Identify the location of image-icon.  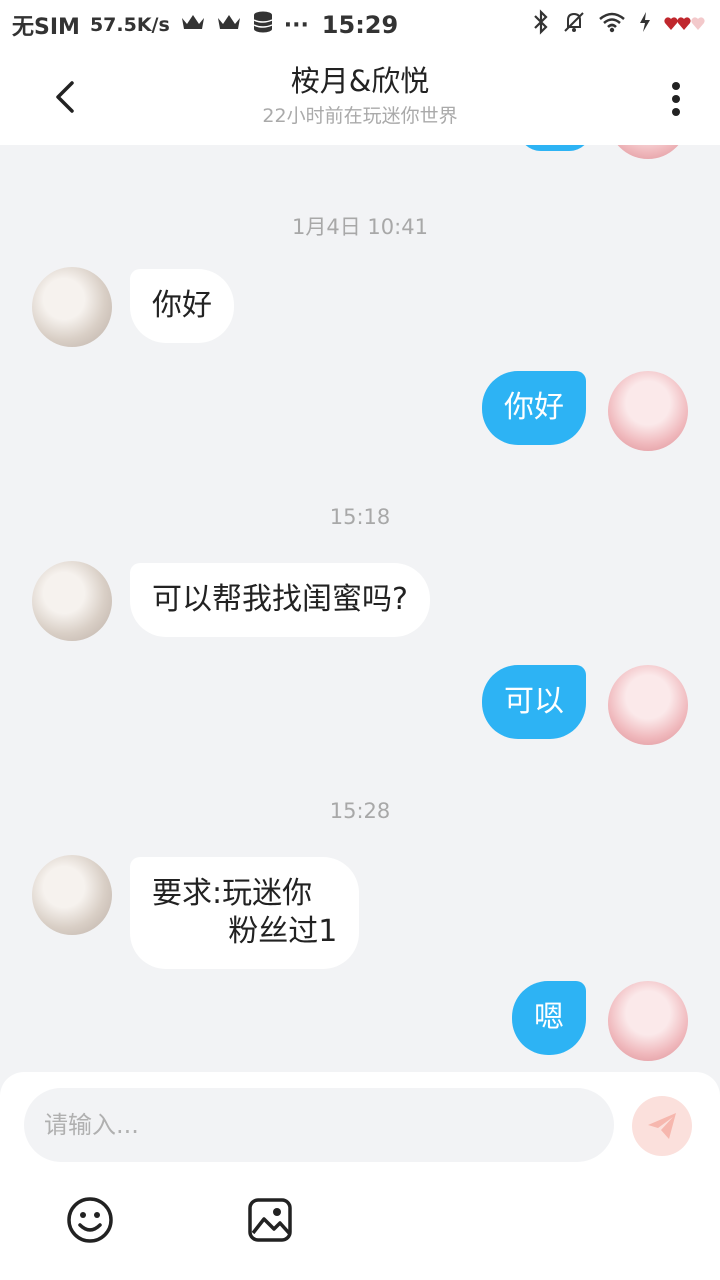
(270, 1220).